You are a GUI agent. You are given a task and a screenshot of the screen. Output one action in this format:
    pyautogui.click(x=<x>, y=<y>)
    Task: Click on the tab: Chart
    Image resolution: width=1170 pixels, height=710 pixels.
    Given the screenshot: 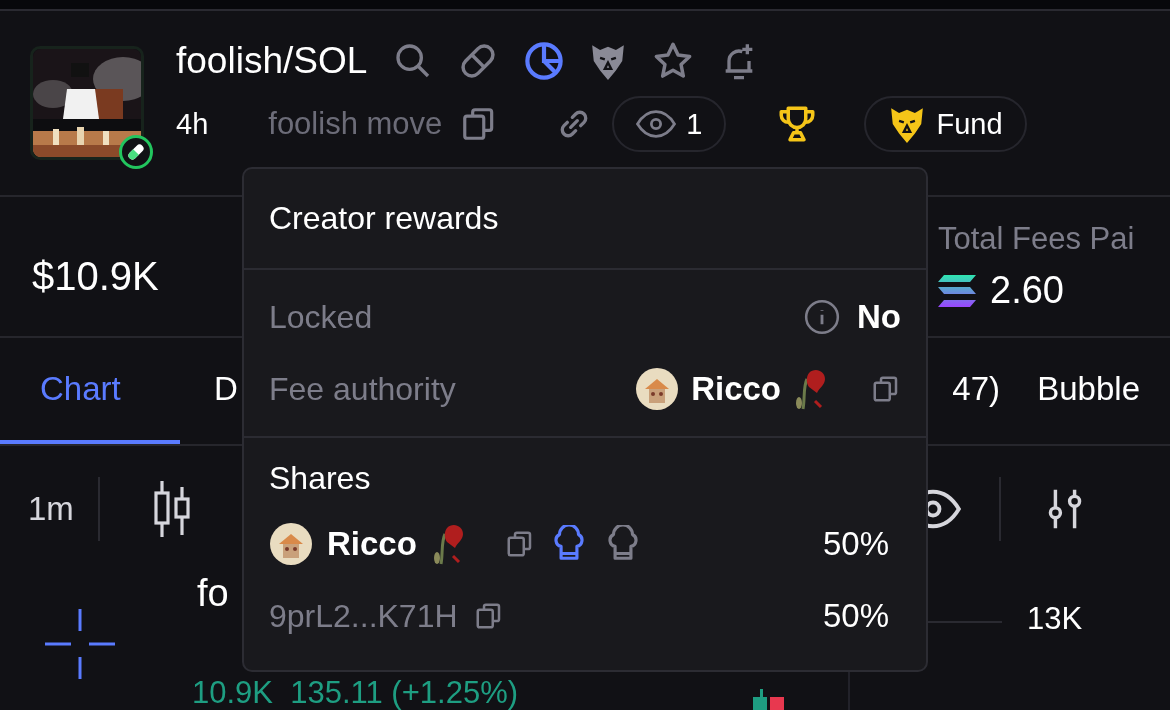 What is the action you would take?
    pyautogui.click(x=90, y=391)
    